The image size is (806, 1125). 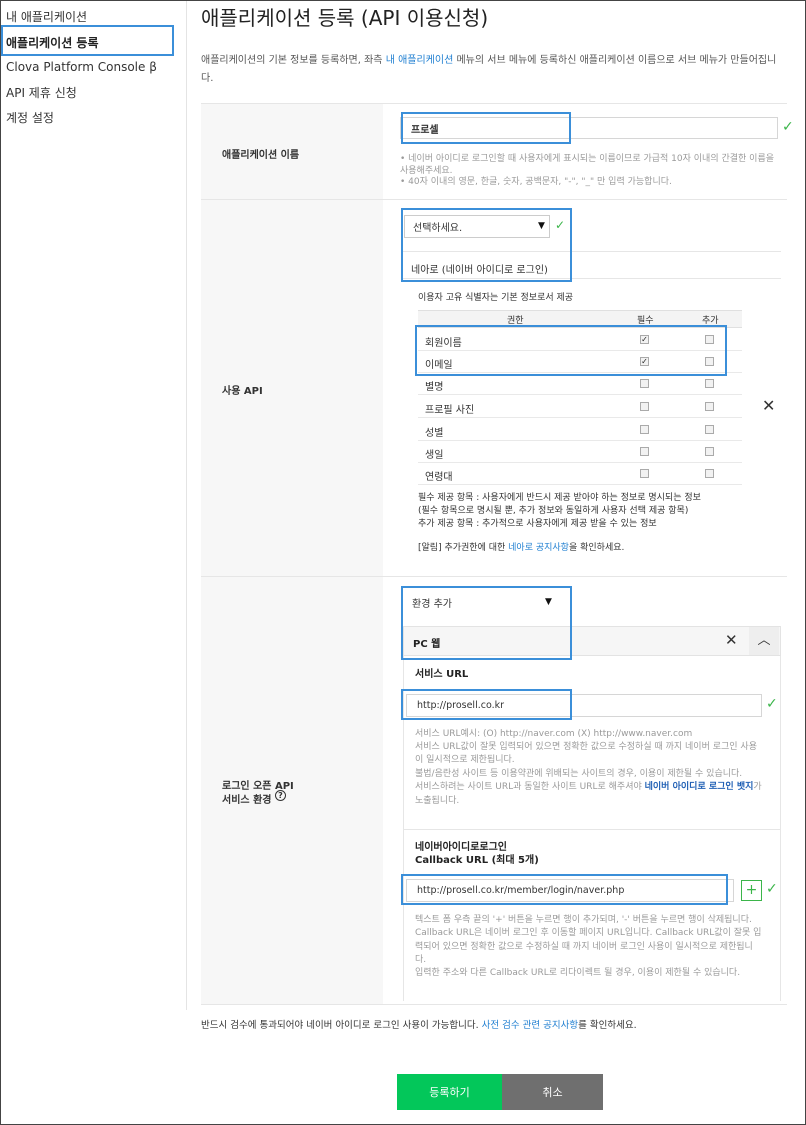 I want to click on service-url-help-3: 이 일시적으로 제한됩니다., so click(x=465, y=760).